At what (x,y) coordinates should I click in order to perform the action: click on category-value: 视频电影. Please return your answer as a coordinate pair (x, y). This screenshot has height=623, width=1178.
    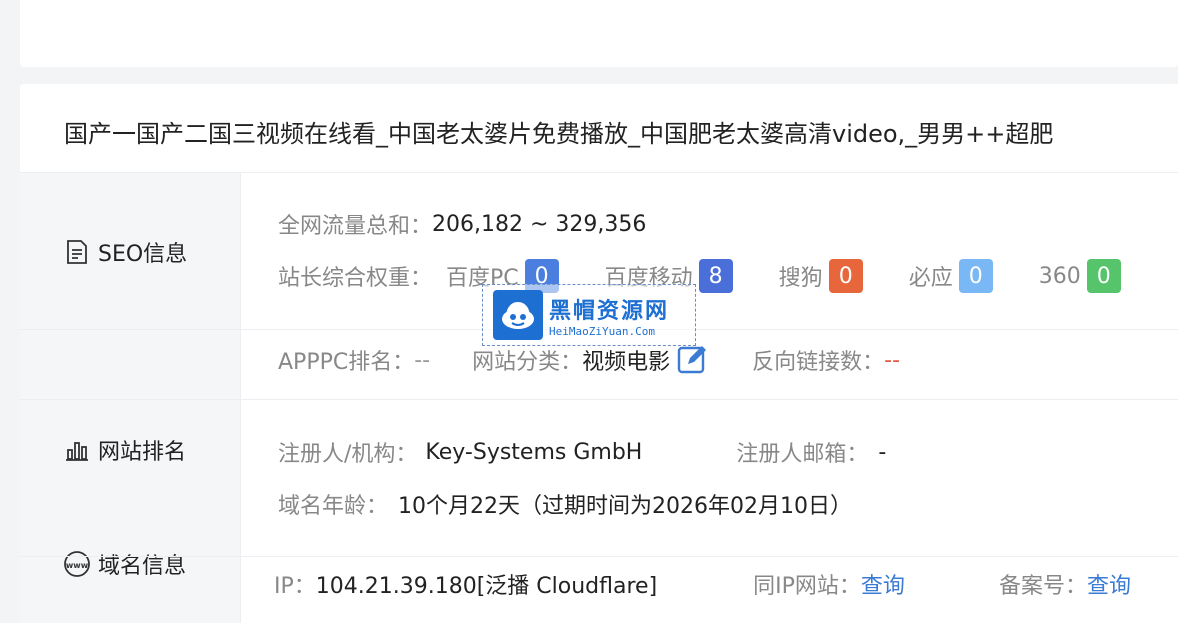
    Looking at the image, I should click on (626, 362).